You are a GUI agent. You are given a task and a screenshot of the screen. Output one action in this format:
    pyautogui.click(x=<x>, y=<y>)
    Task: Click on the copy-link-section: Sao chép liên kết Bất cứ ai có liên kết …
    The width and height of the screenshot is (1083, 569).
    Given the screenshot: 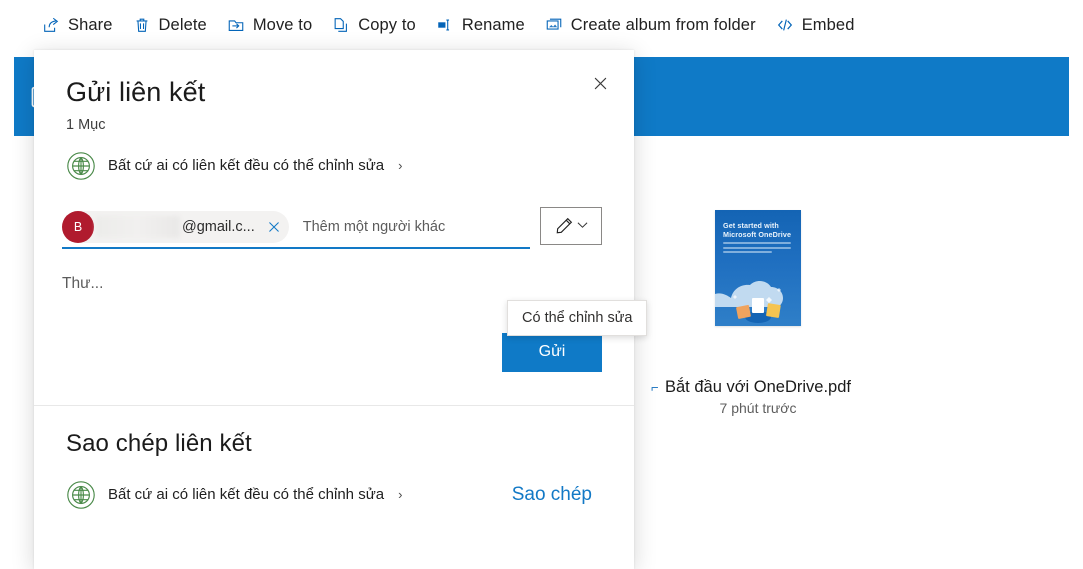 What is the action you would take?
    pyautogui.click(x=334, y=458)
    